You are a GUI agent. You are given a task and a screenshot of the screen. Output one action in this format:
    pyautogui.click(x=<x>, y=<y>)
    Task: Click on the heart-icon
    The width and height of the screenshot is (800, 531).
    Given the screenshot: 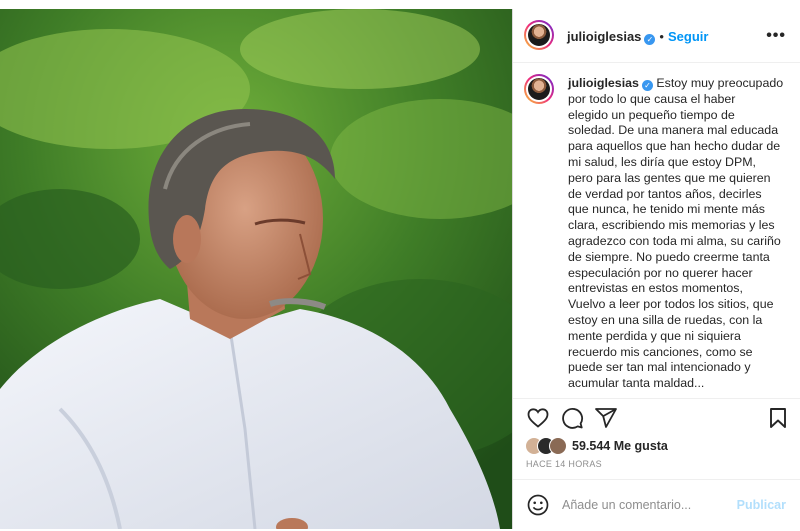 What is the action you would take?
    pyautogui.click(x=538, y=418)
    